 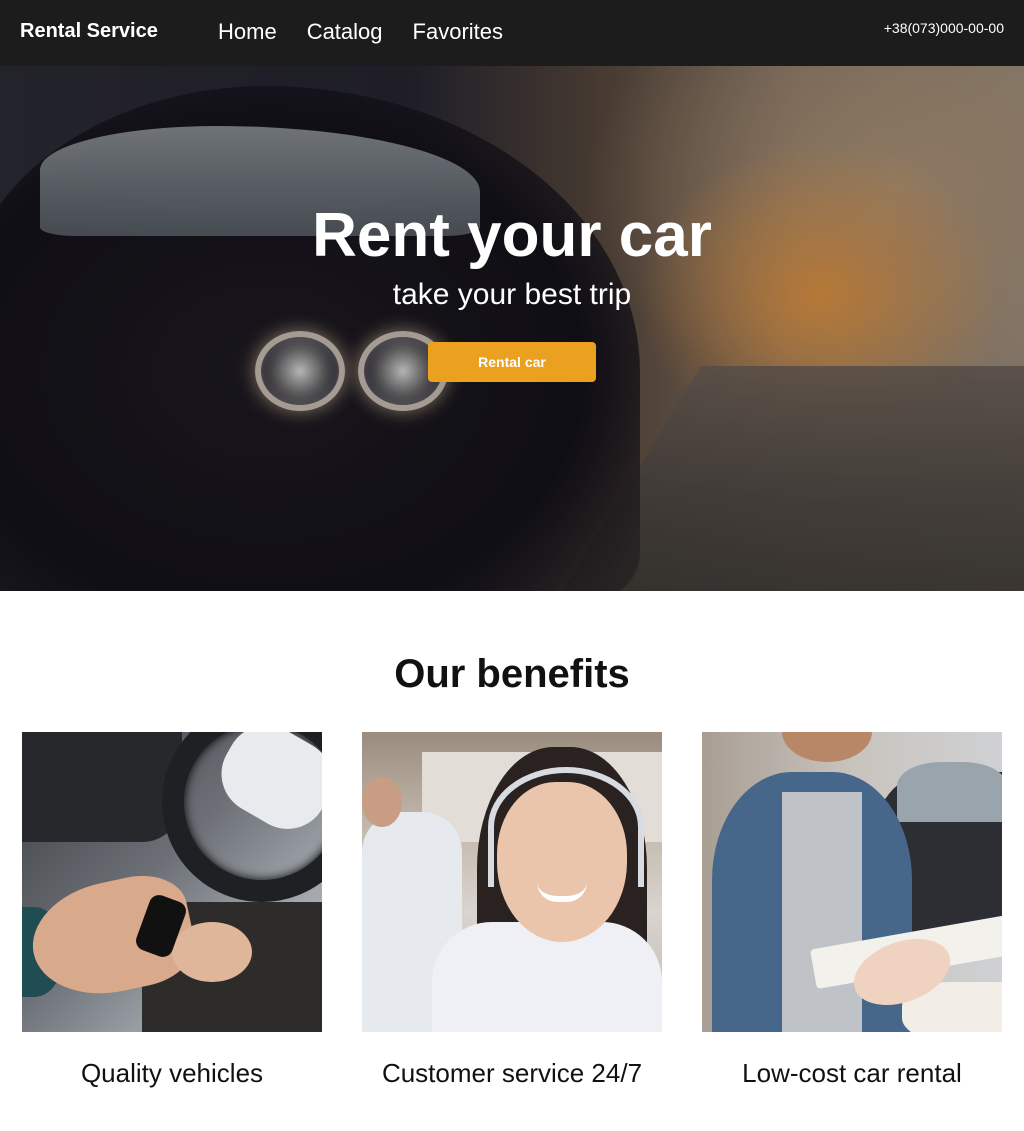 What do you see at coordinates (852, 882) in the screenshot?
I see `contract-signing-image` at bounding box center [852, 882].